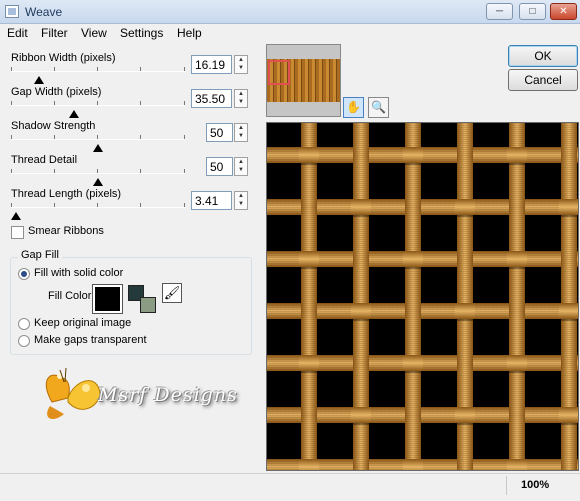 Image resolution: width=580 pixels, height=501 pixels. Describe the element at coordinates (66, 194) in the screenshot. I see `thread-length-label: Thread Length (pixels)` at that location.